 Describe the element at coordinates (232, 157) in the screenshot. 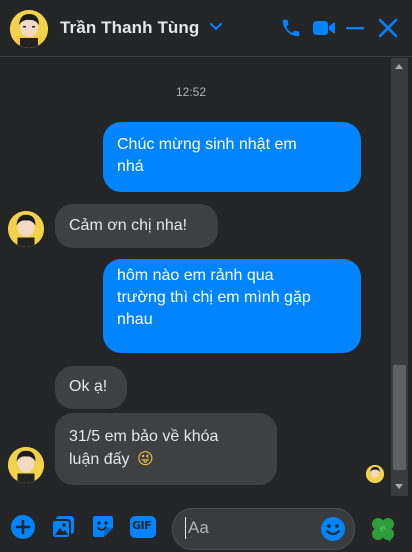

I see `message-bubble-outgoing: Chúc mừng sinh nhật em nhá` at that location.